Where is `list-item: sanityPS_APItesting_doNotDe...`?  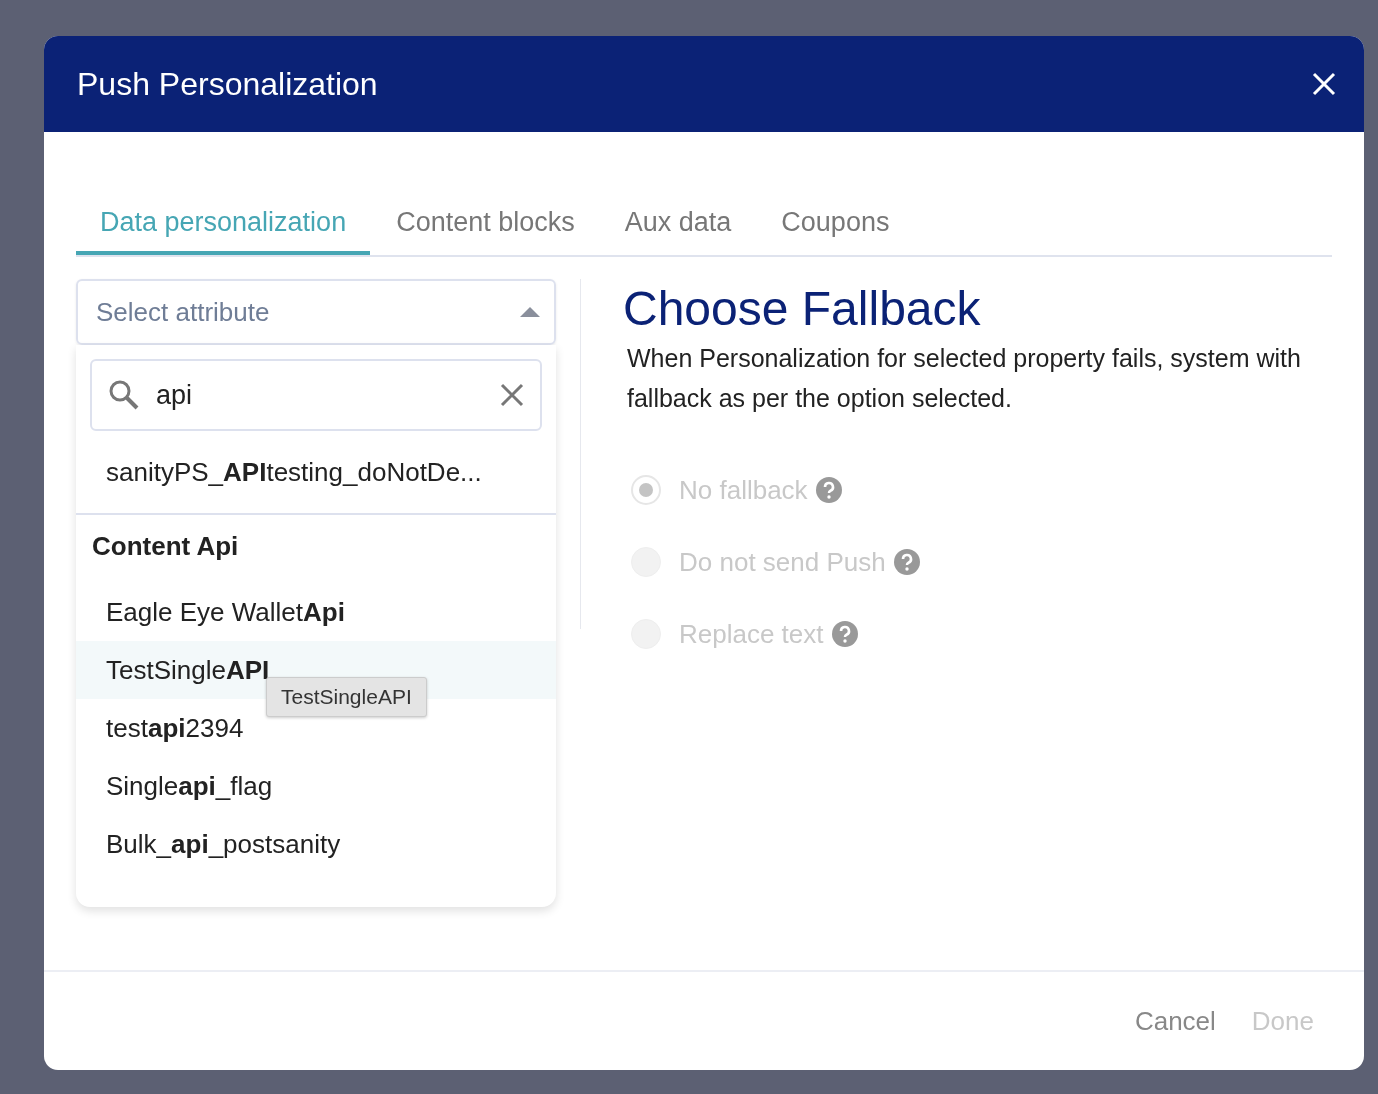
list-item: sanityPS_APItesting_doNotDe... is located at coordinates (316, 472).